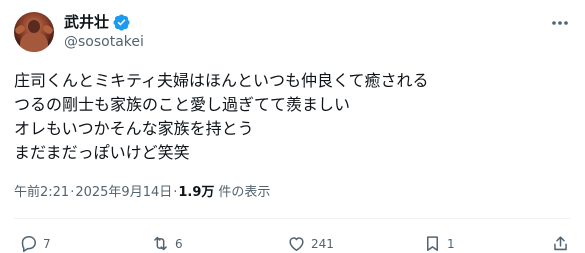 The width and height of the screenshot is (585, 253). I want to click on more-options-button, so click(560, 23).